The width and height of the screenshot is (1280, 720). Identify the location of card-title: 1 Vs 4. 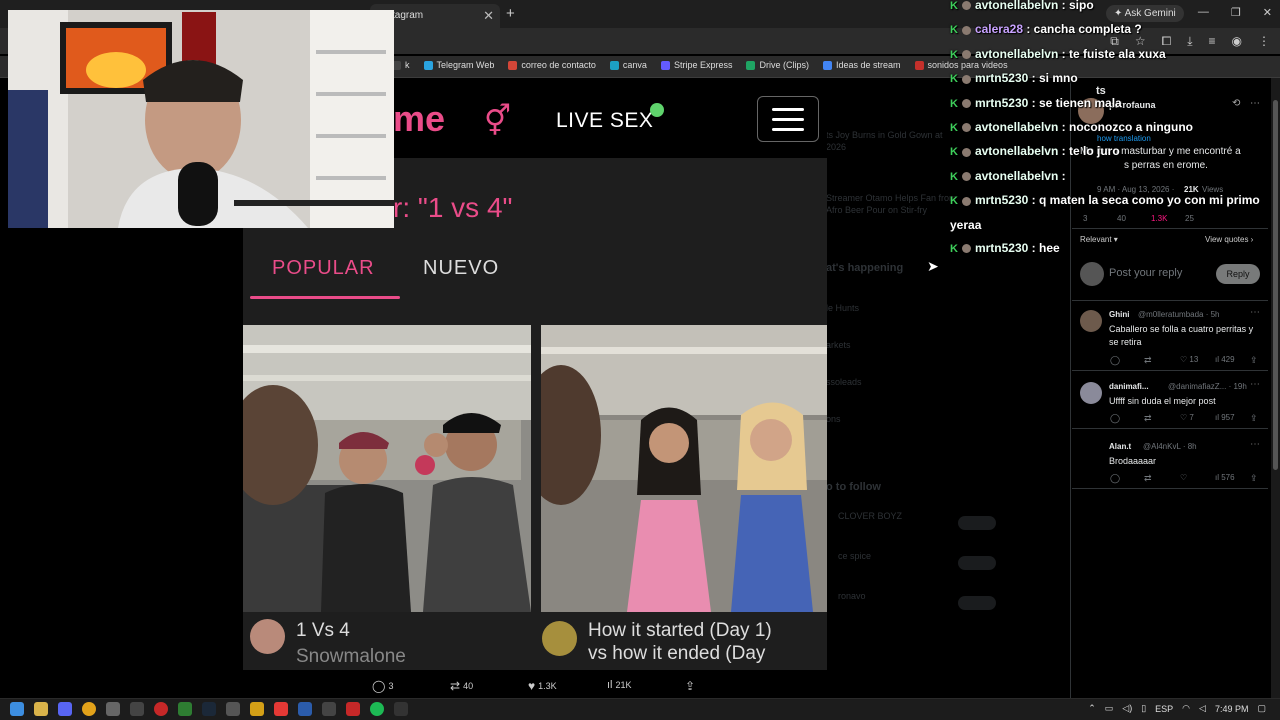
(323, 630).